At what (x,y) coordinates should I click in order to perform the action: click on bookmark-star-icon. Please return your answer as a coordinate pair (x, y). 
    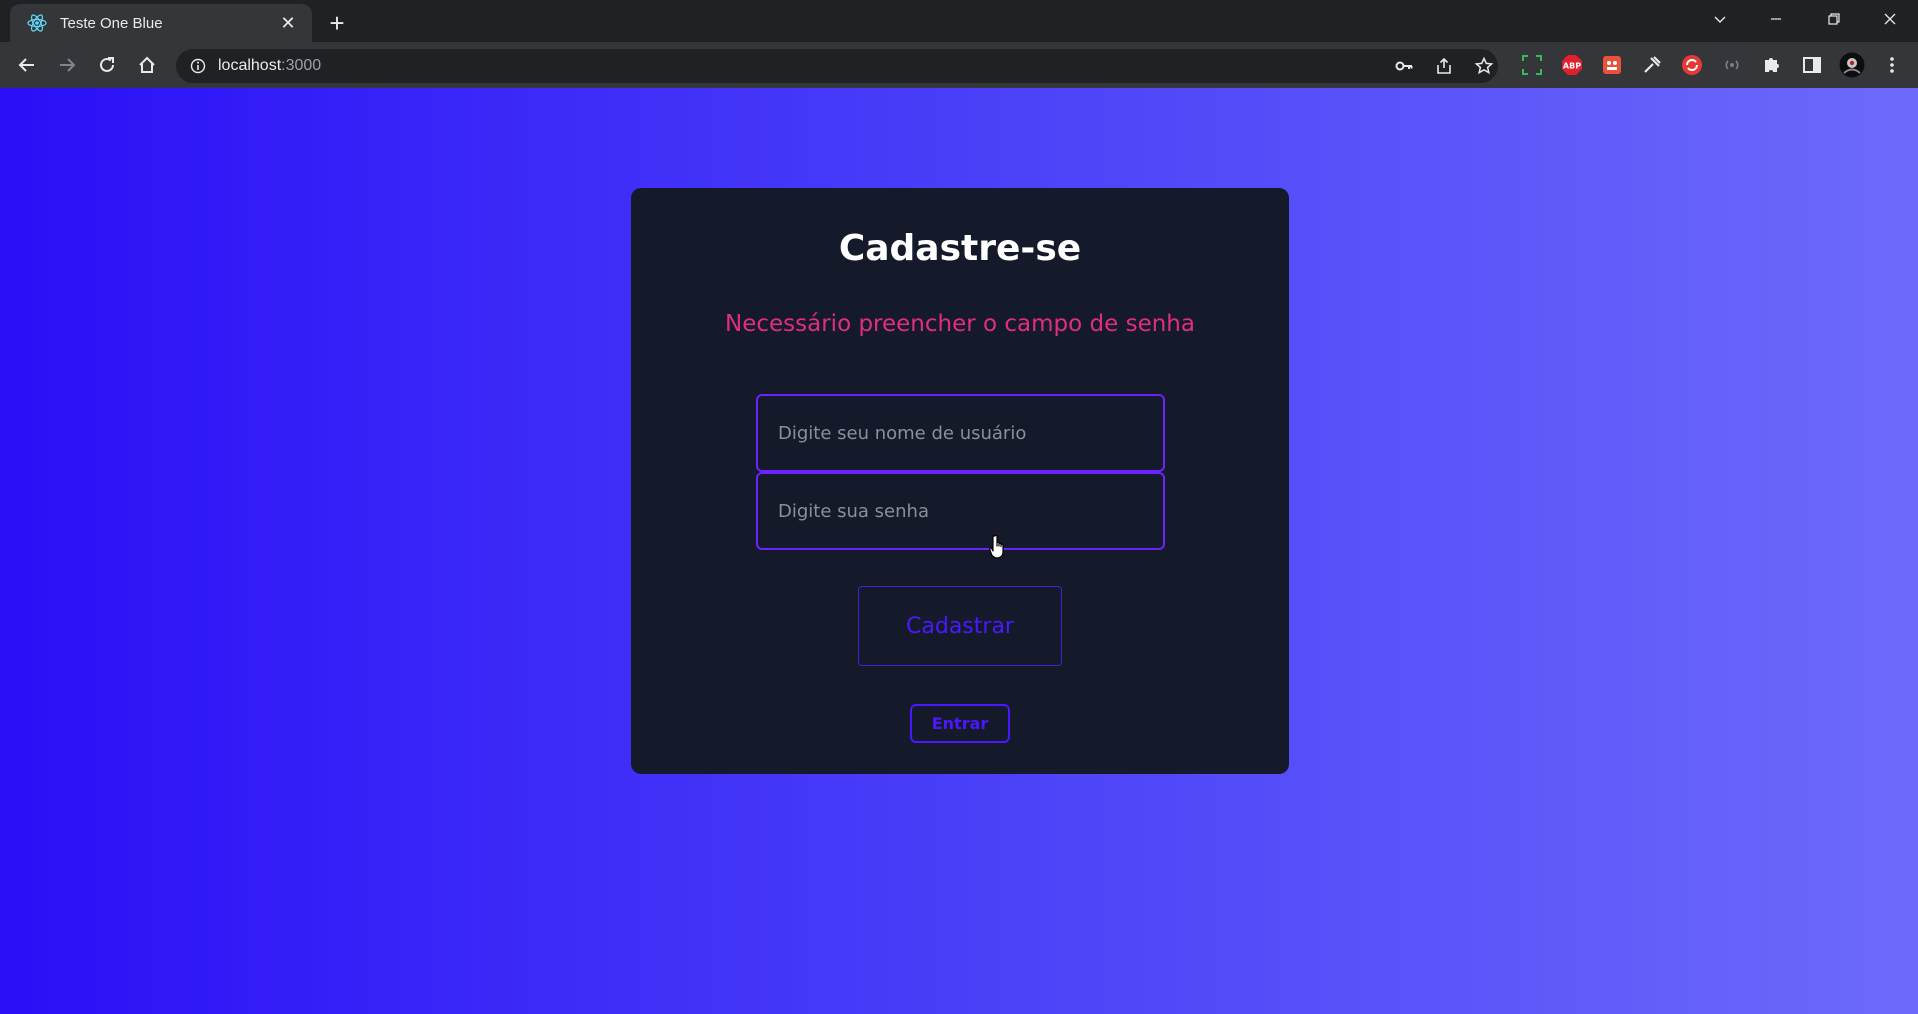
    Looking at the image, I should click on (1484, 66).